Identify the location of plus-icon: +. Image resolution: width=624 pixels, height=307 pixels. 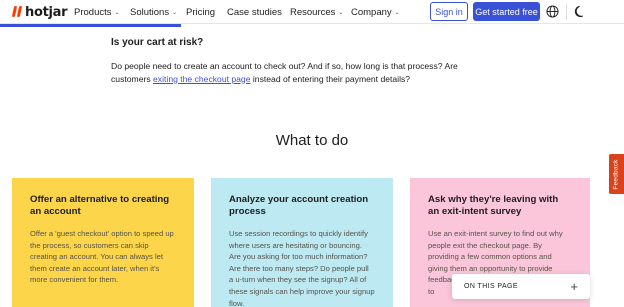
(574, 286).